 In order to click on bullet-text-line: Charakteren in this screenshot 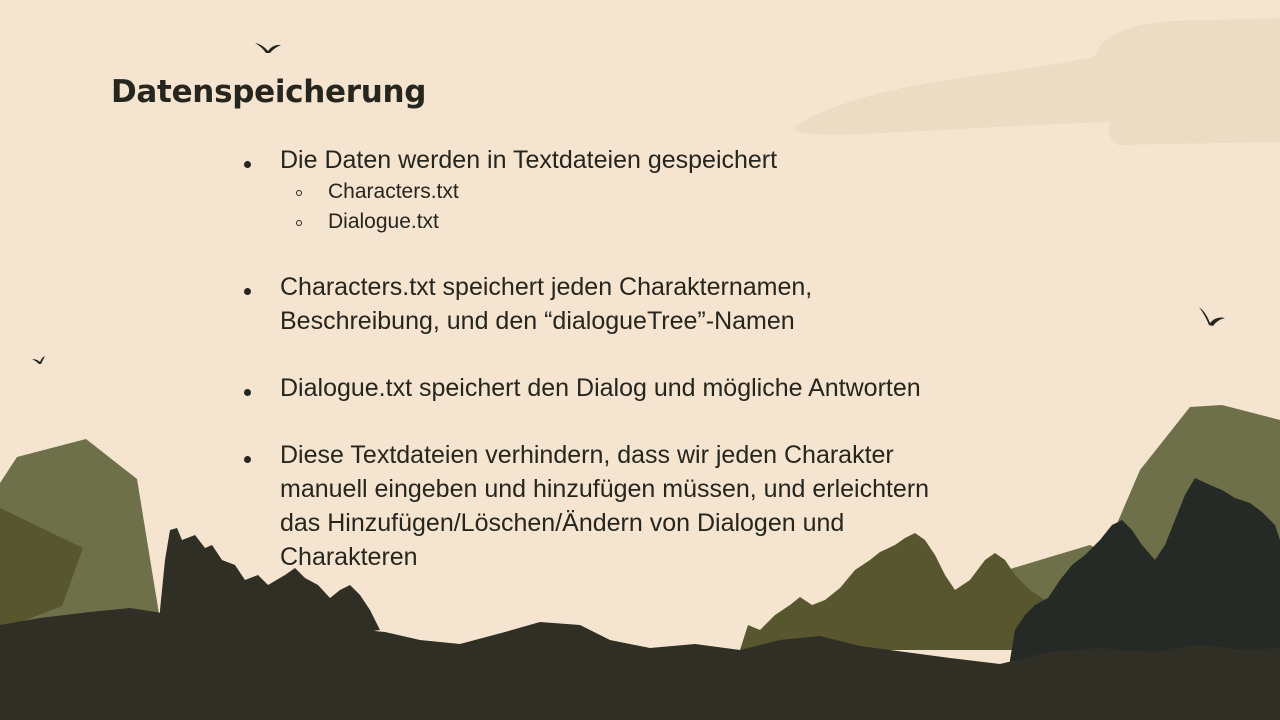, I will do `click(349, 557)`.